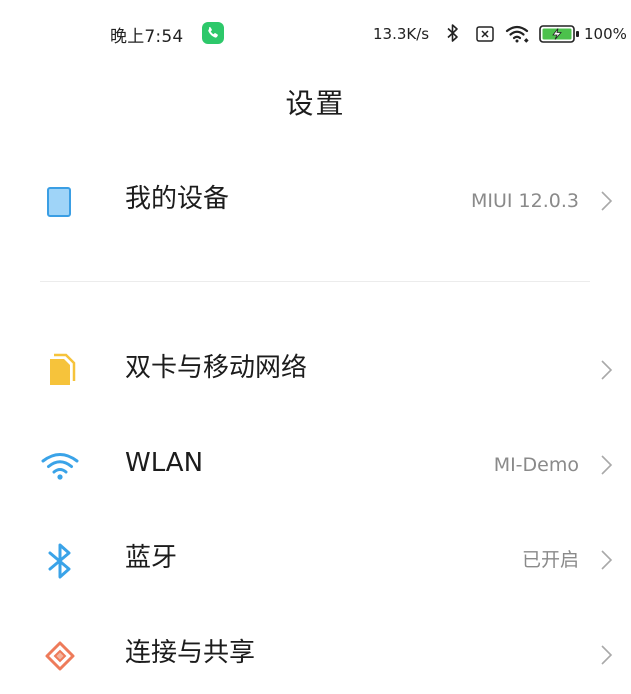 The width and height of the screenshot is (631, 694). I want to click on connection-sharing-label: 连接与共享, so click(190, 653).